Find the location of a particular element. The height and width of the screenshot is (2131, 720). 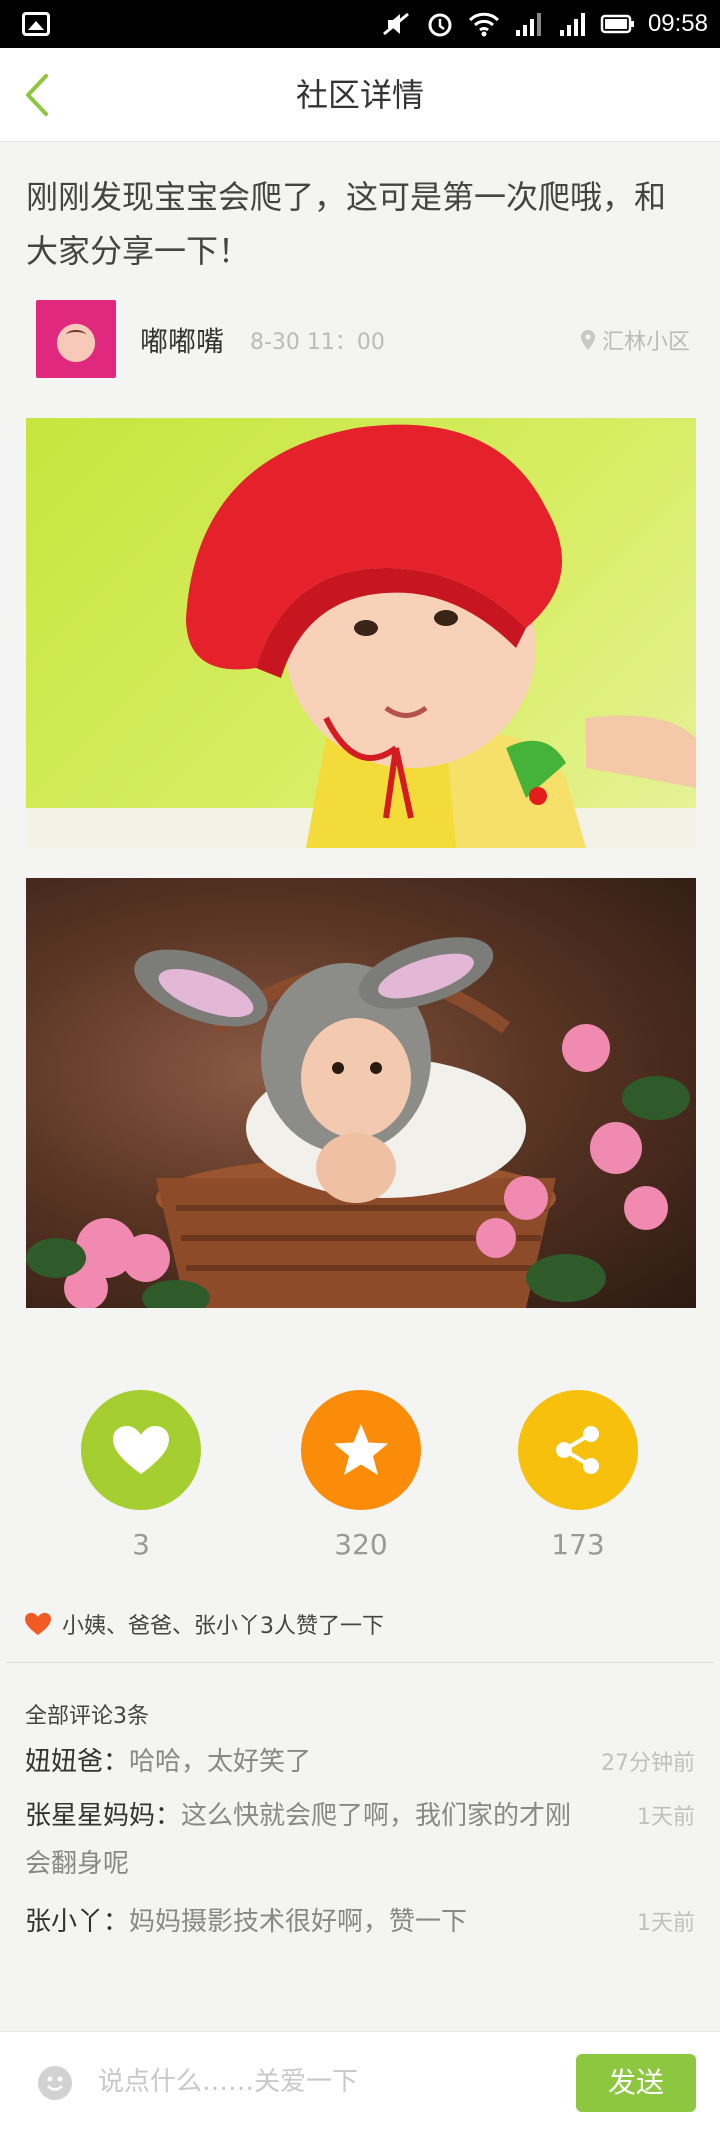

comment-item: 张星星妈妈：这么快就会爬了啊，我们家的才刚会翻身呢 1天前 is located at coordinates (360, 1840).